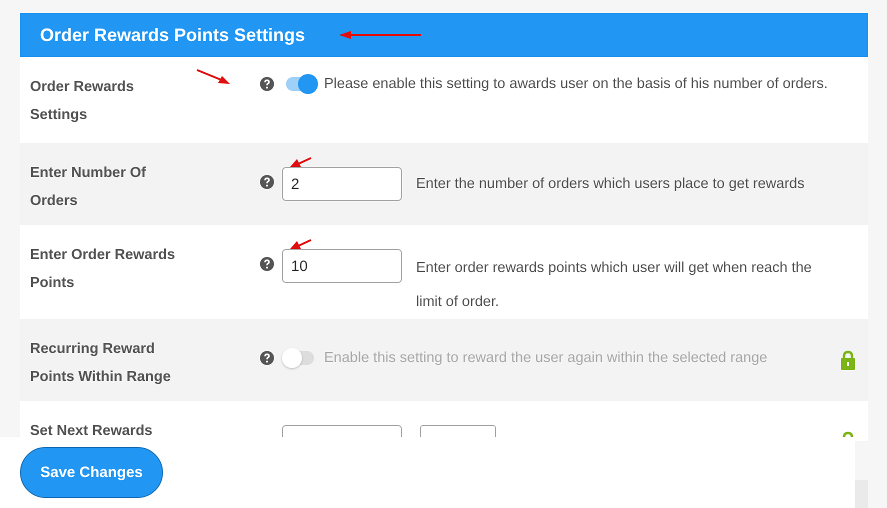 The height and width of the screenshot is (508, 887). I want to click on setting-description: Enable this setting to reward the user again within the selected range, so click(546, 358).